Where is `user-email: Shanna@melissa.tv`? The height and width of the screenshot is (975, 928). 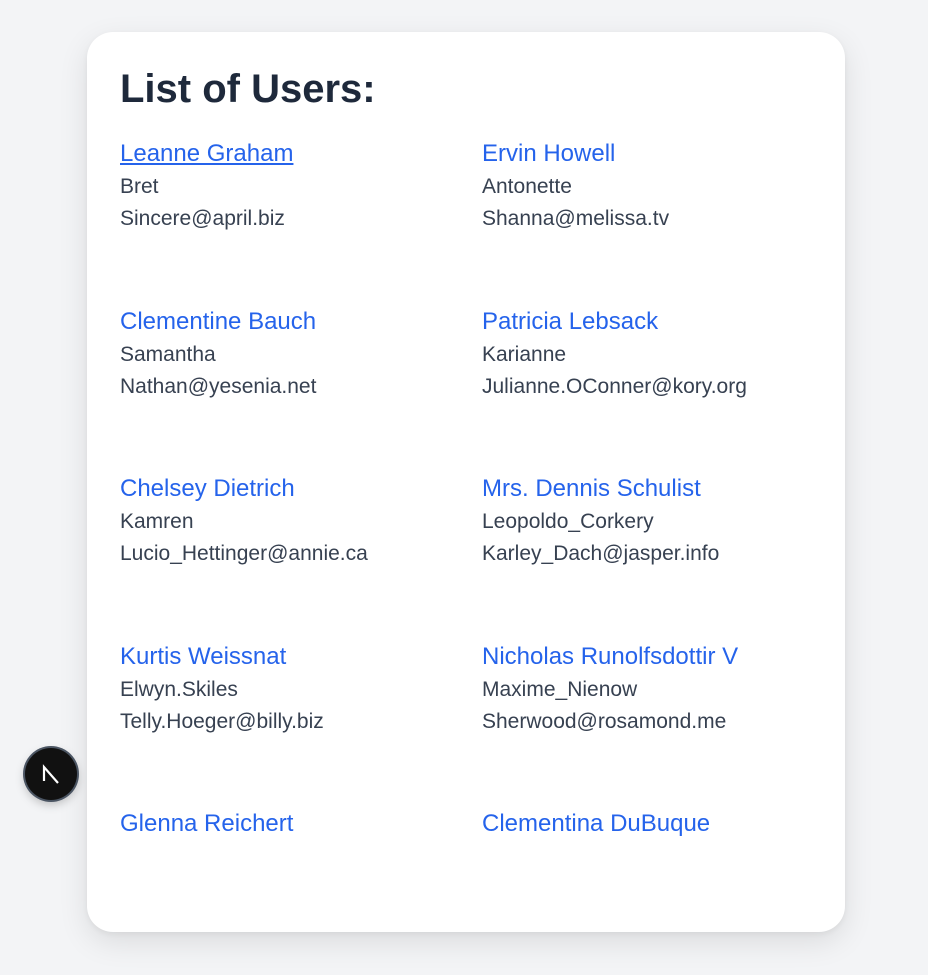
user-email: Shanna@melissa.tv is located at coordinates (576, 218).